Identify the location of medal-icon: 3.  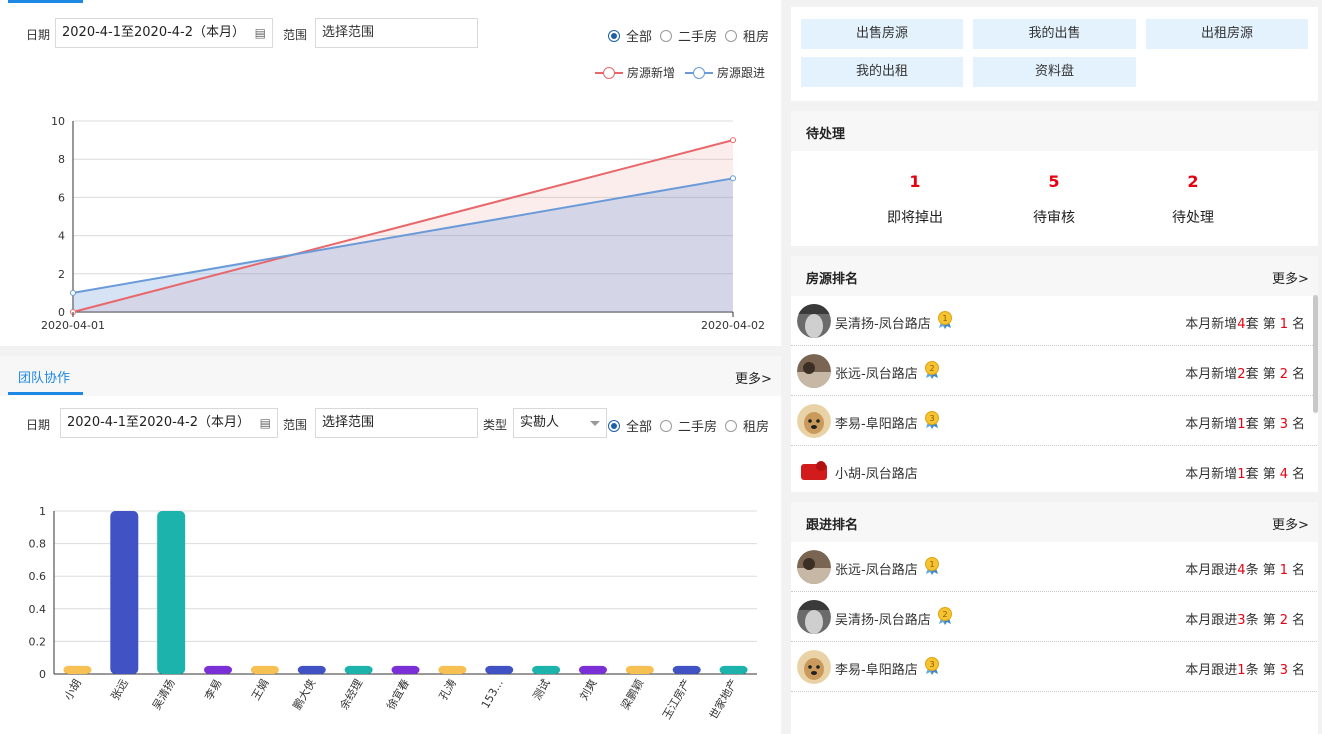
(932, 420).